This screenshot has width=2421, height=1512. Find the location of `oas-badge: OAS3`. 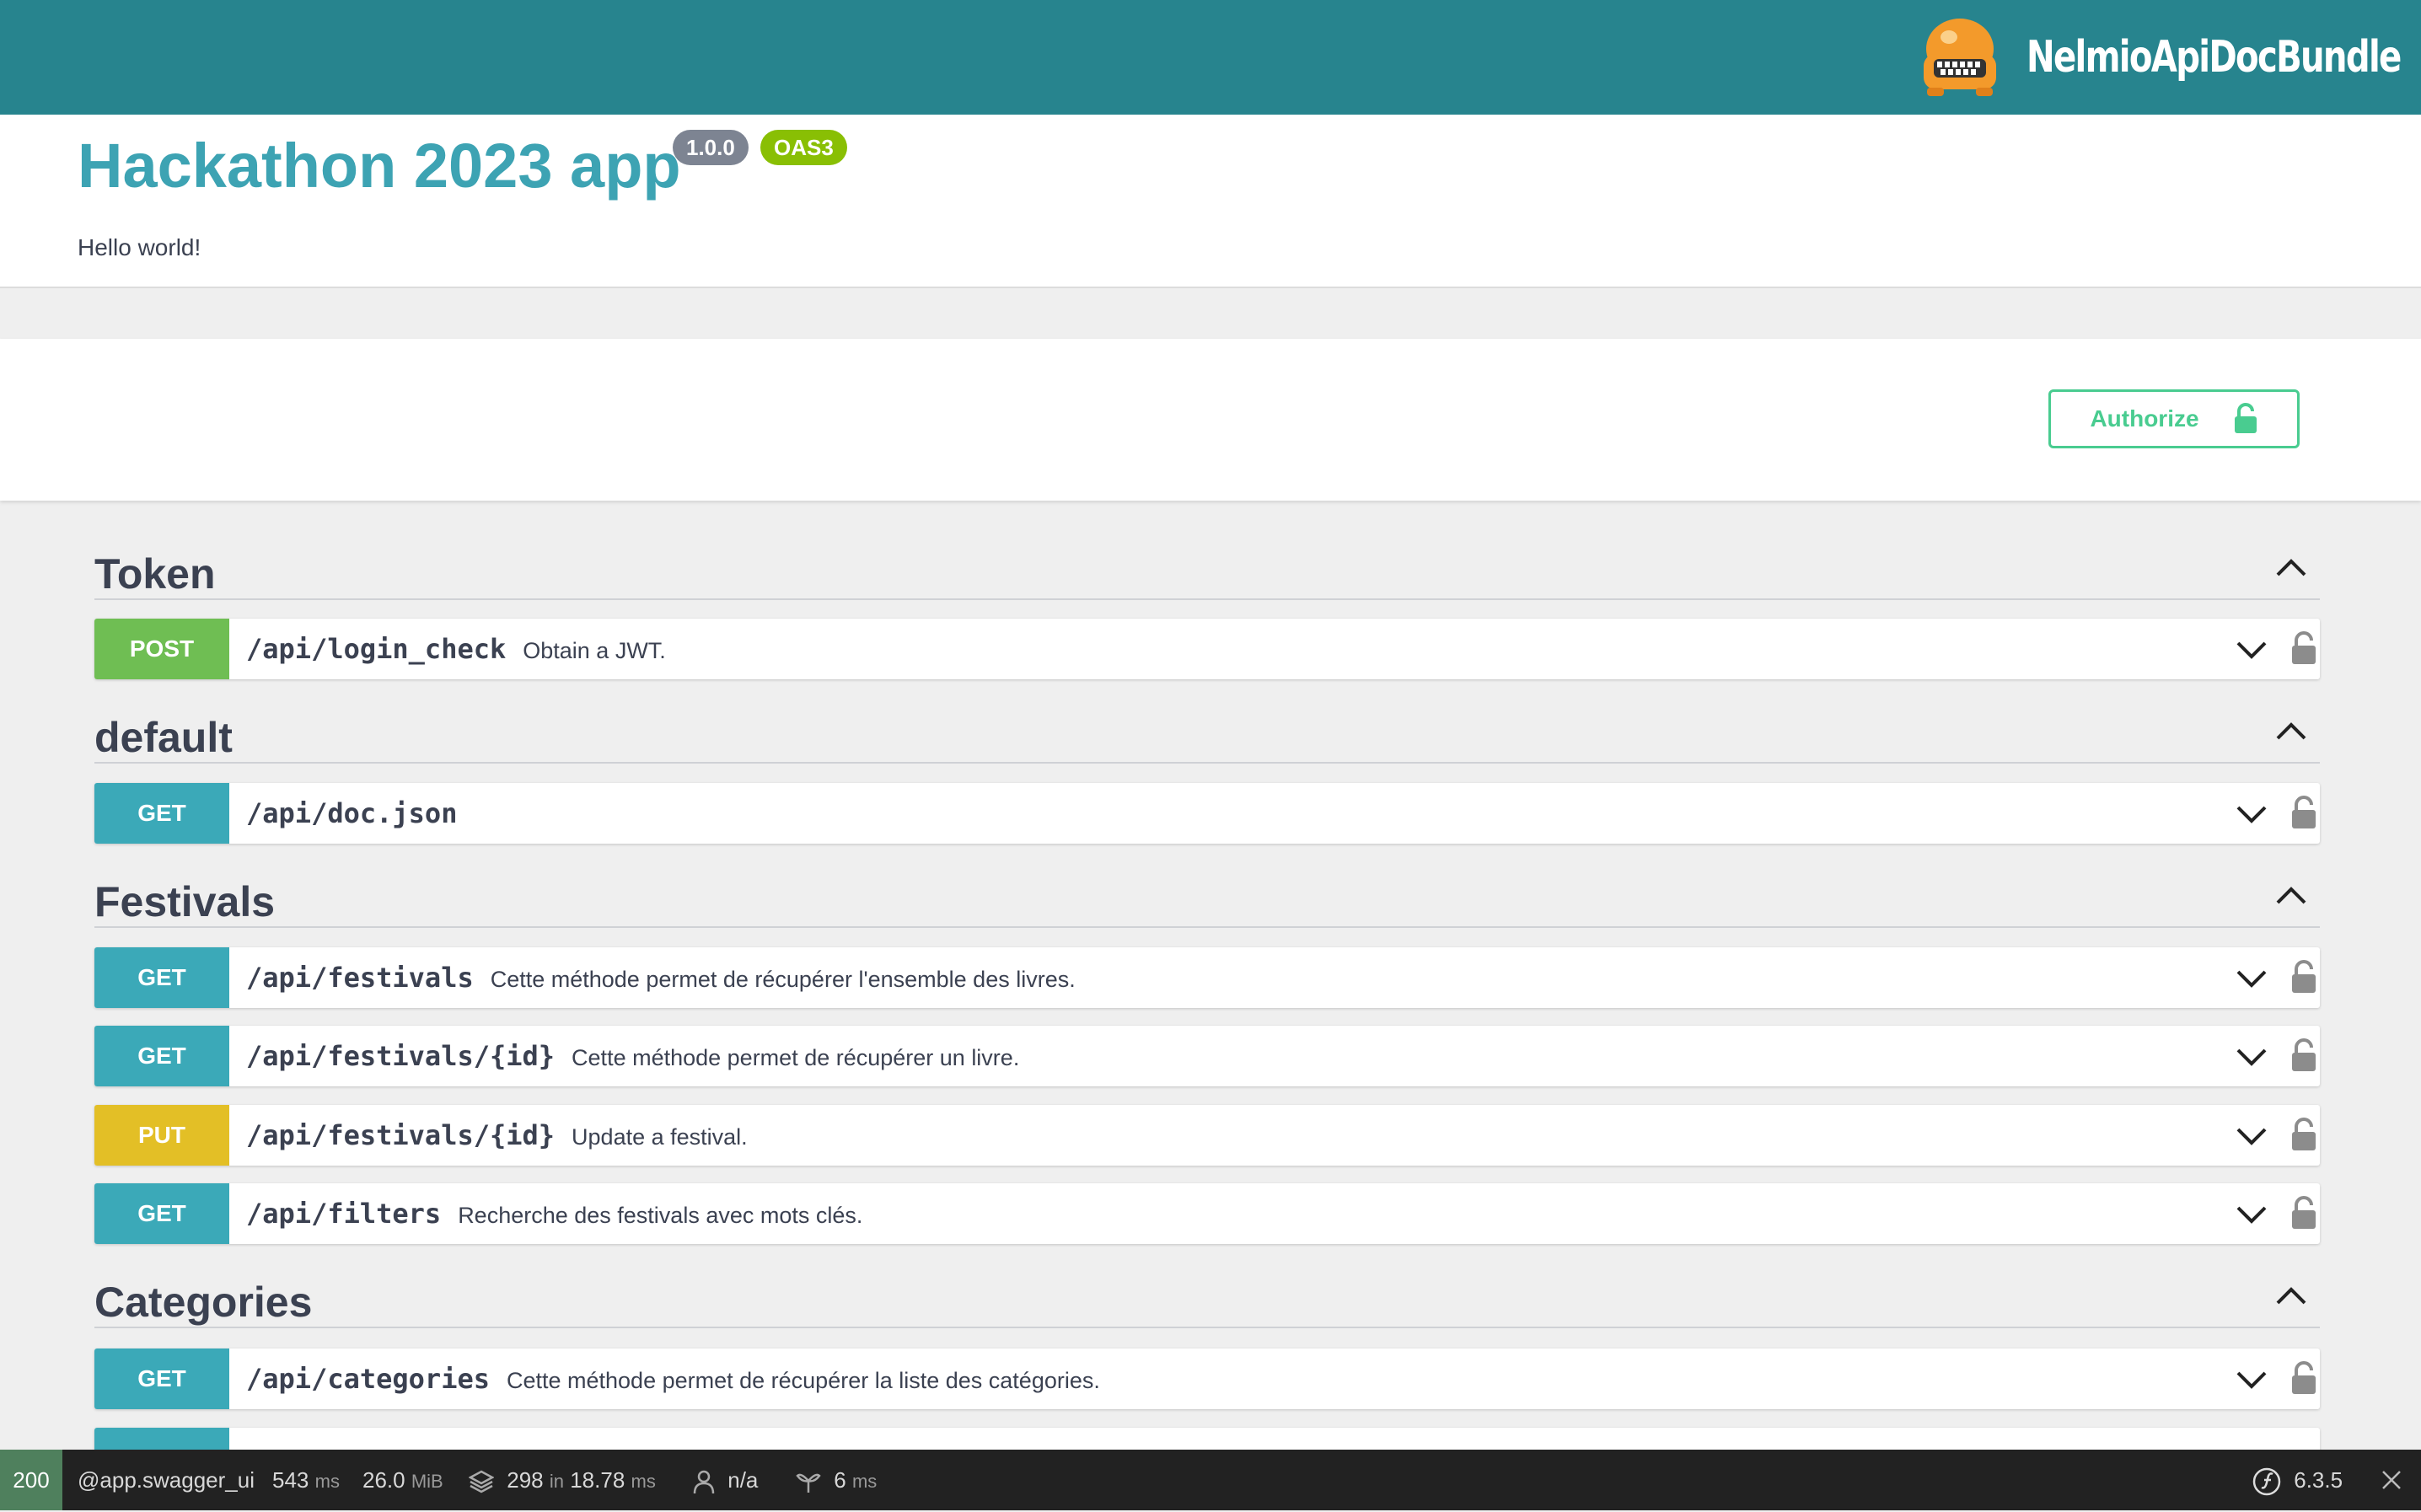

oas-badge: OAS3 is located at coordinates (803, 147).